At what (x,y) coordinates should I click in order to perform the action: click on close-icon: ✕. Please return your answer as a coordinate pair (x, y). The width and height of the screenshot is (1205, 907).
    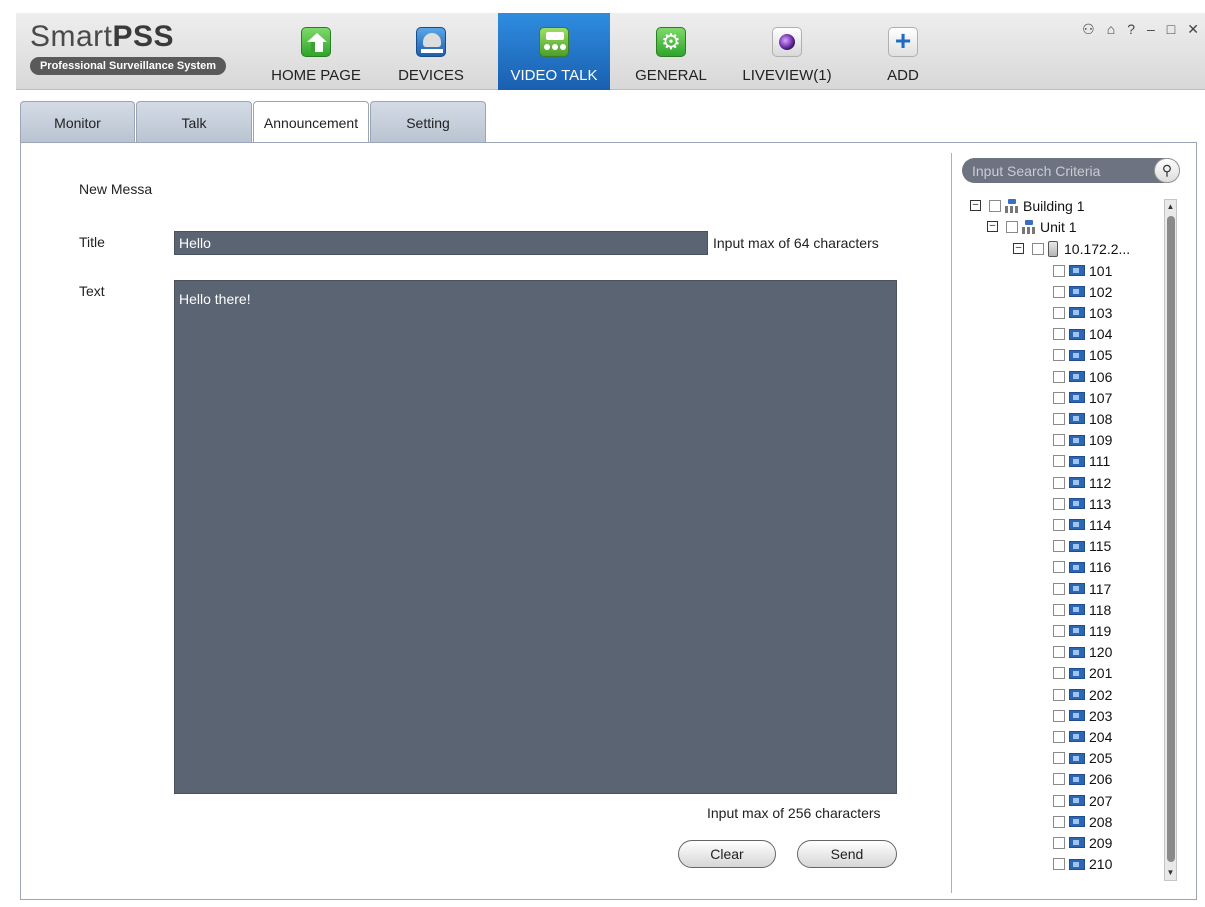
    Looking at the image, I should click on (1193, 29).